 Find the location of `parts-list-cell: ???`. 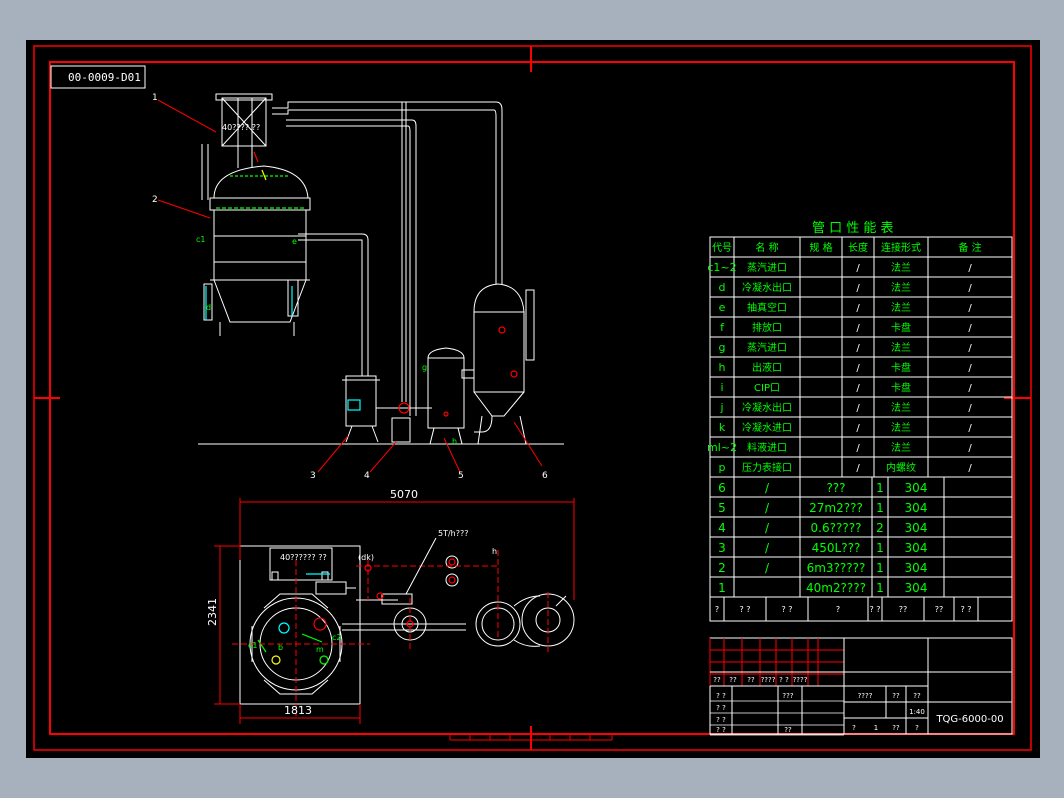

parts-list-cell: ??? is located at coordinates (835, 488).